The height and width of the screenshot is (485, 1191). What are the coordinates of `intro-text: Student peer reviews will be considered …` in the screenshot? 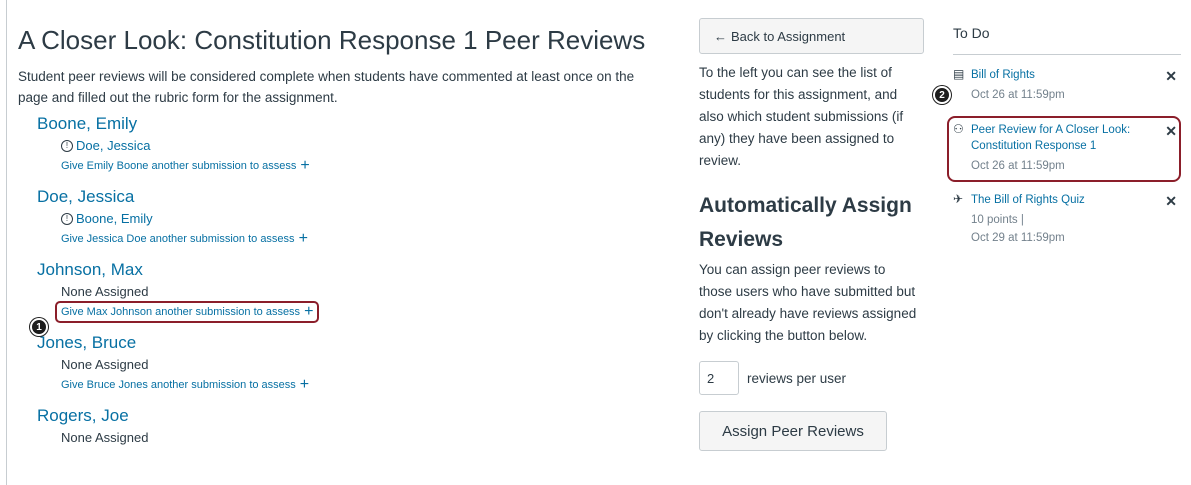 It's located at (326, 87).